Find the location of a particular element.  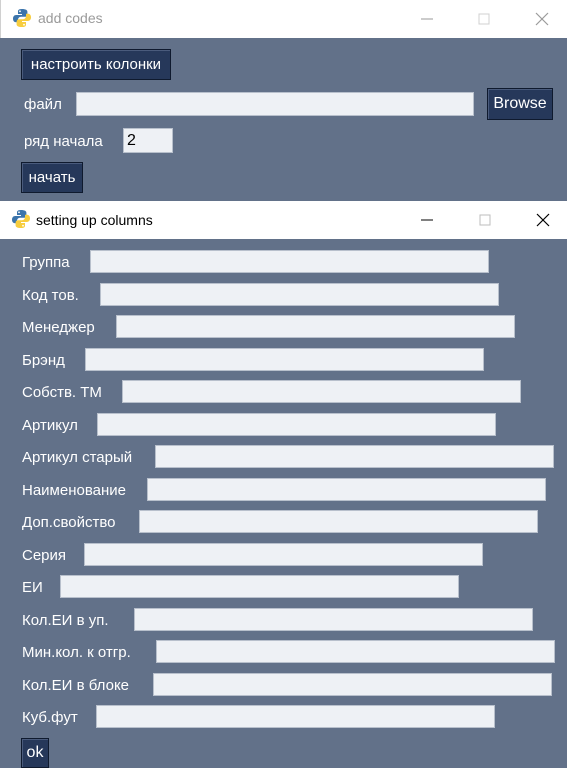

titlebar: setting up columns is located at coordinates (283, 220).